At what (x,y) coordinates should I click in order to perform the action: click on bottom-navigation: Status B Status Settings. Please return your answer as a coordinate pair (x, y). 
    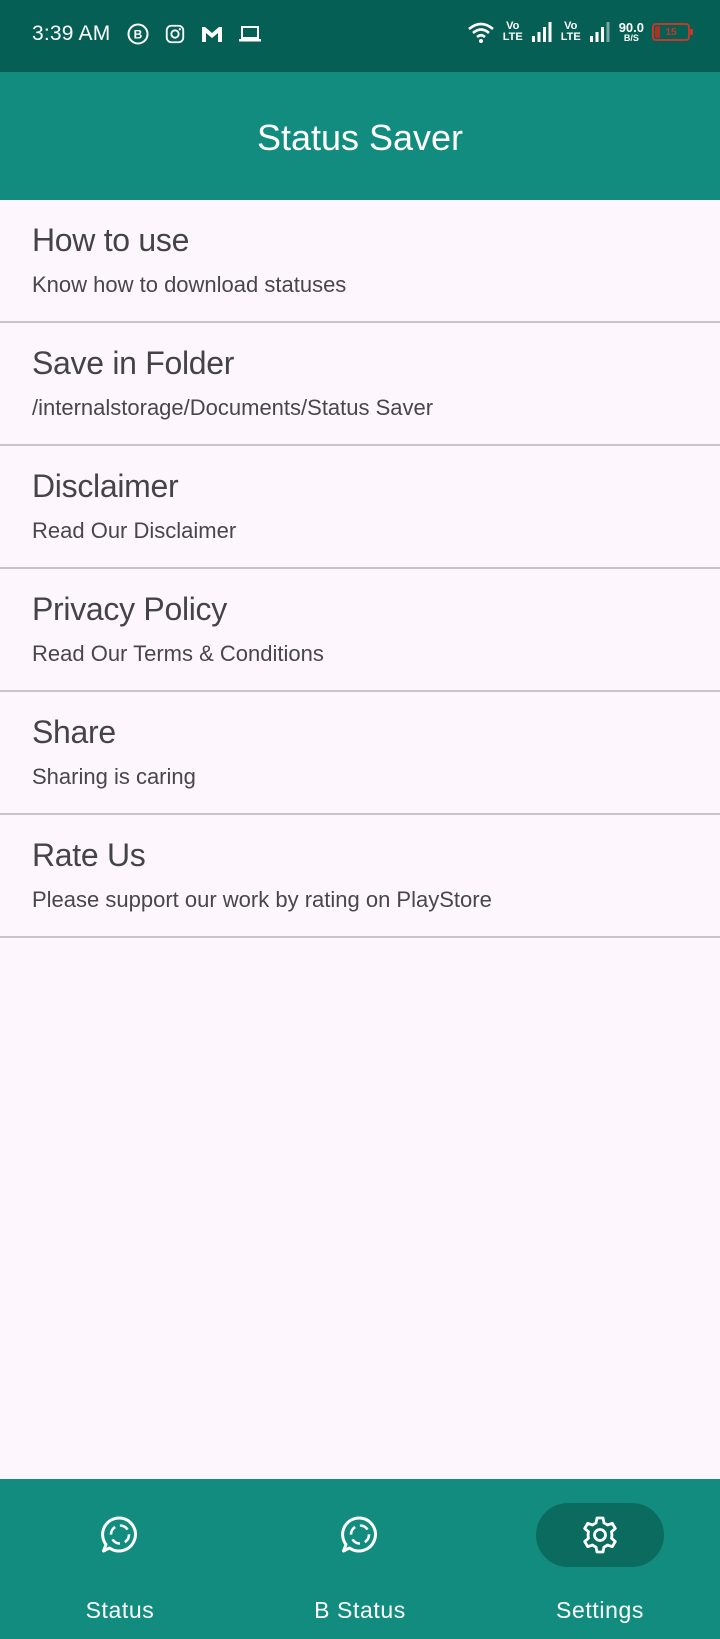
    Looking at the image, I should click on (360, 1559).